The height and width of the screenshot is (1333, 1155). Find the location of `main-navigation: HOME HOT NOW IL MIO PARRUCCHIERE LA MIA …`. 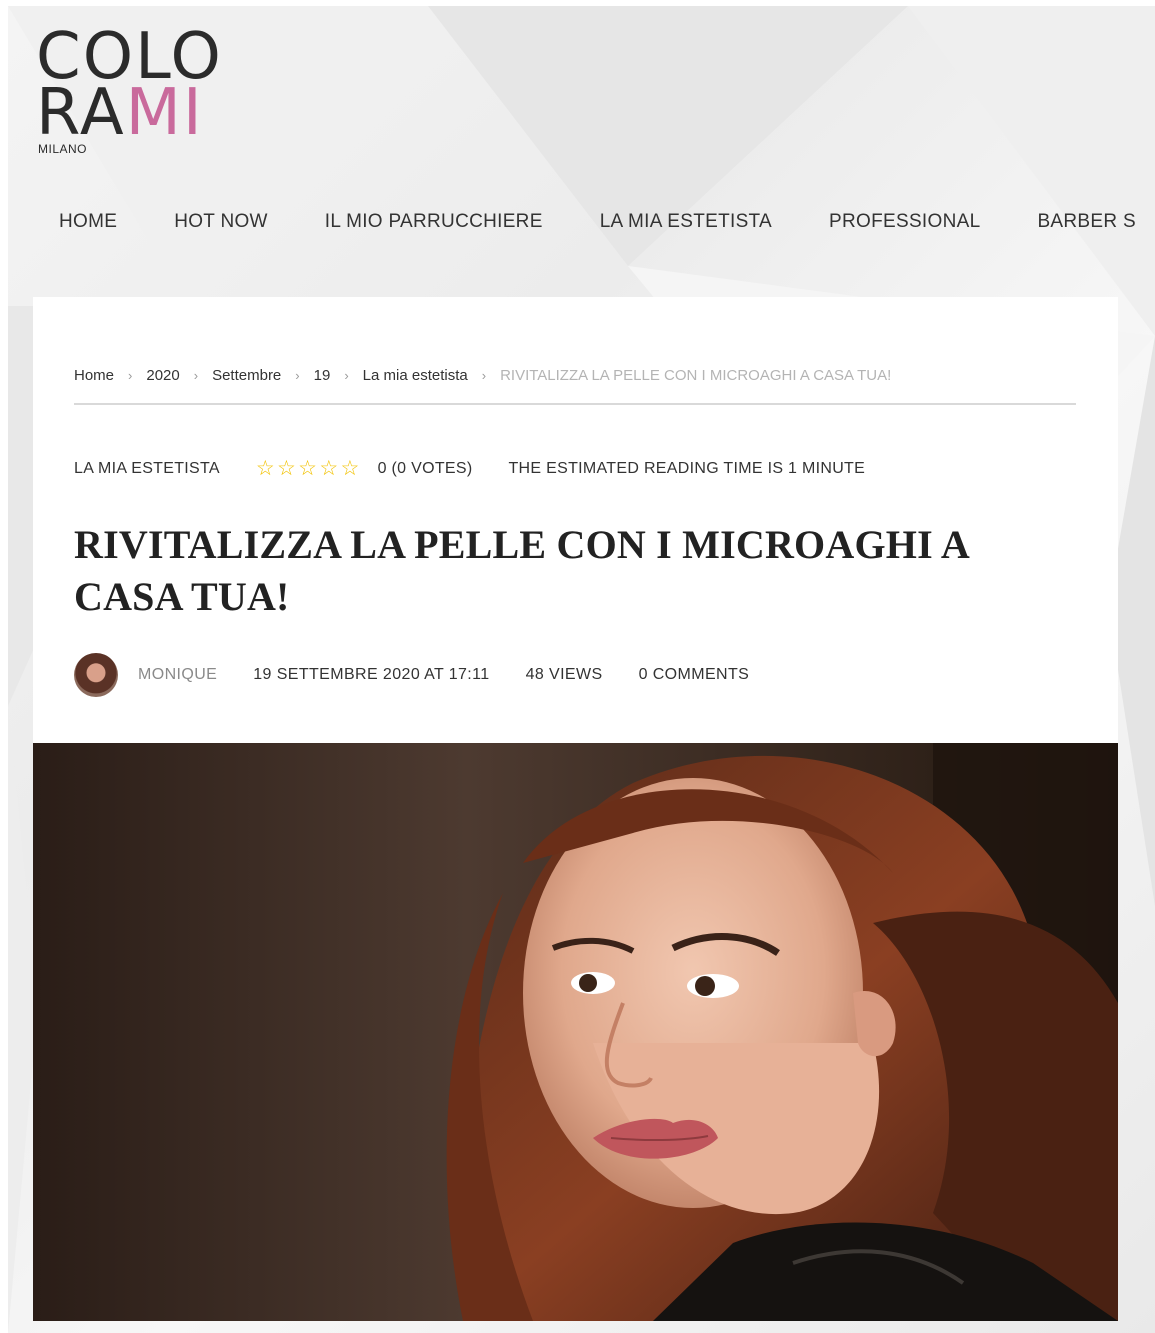

main-navigation: HOME HOT NOW IL MIO PARRUCCHIERE LA MIA … is located at coordinates (581, 222).